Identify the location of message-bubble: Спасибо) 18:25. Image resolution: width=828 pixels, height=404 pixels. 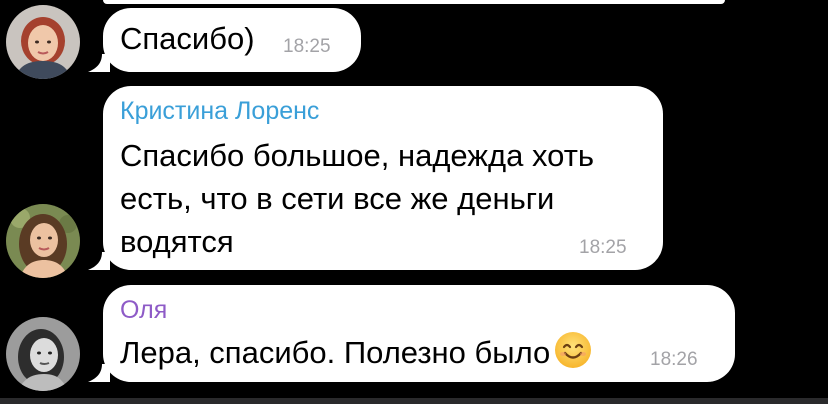
(232, 40).